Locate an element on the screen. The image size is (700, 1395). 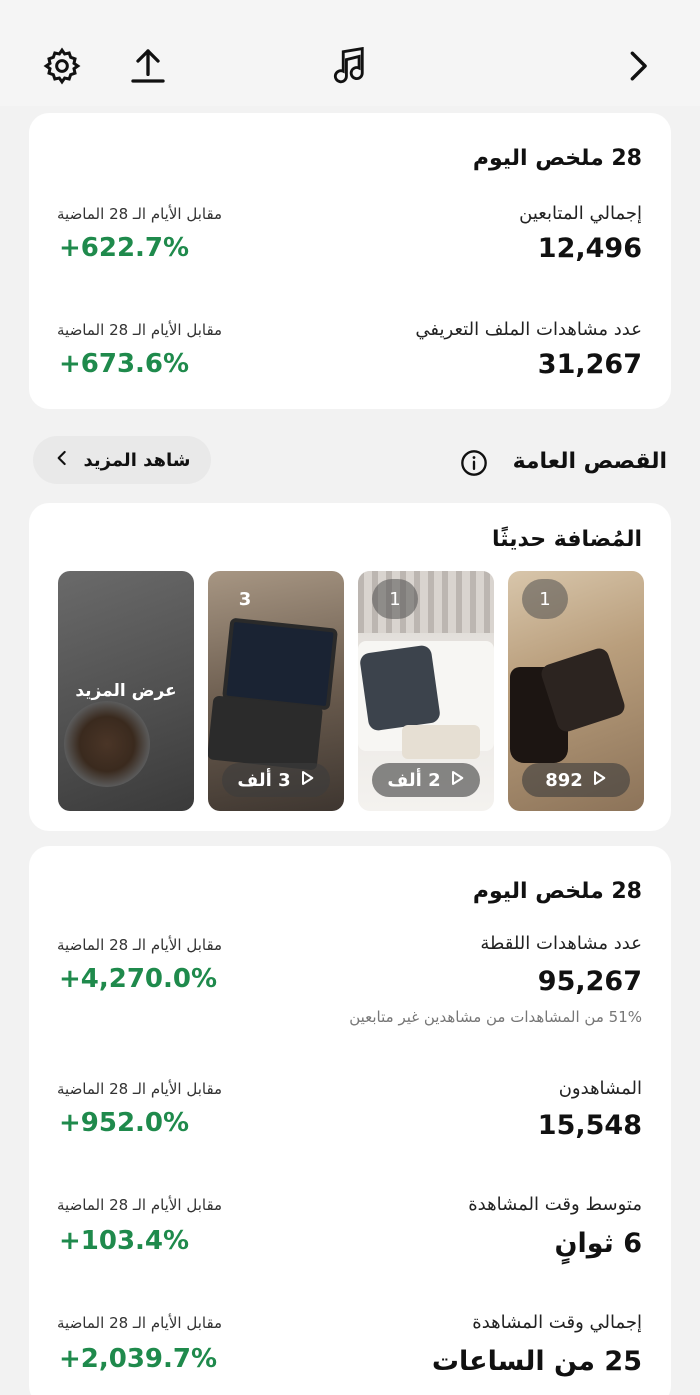
metric-label-total-watch-time: إجمالي وقت المشاهدة is located at coordinates (557, 1322).